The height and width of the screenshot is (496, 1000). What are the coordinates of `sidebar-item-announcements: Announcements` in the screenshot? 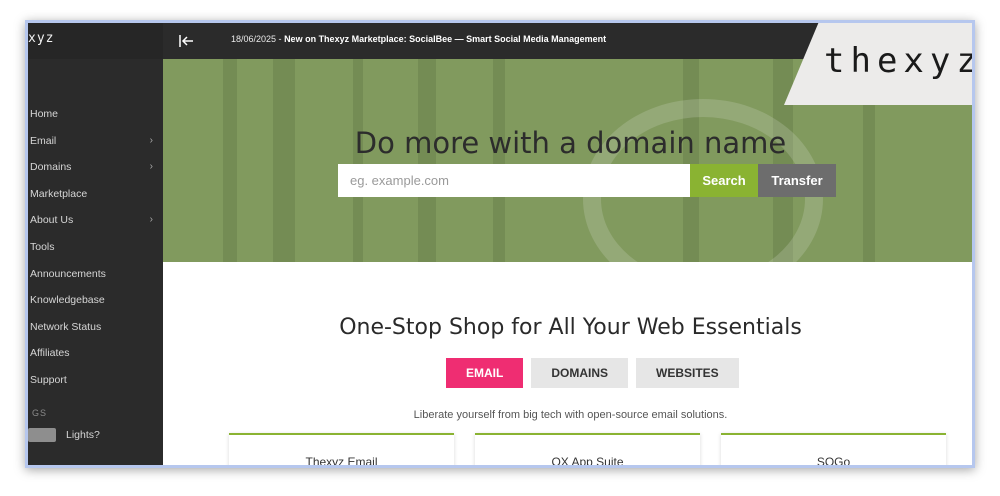 It's located at (95, 274).